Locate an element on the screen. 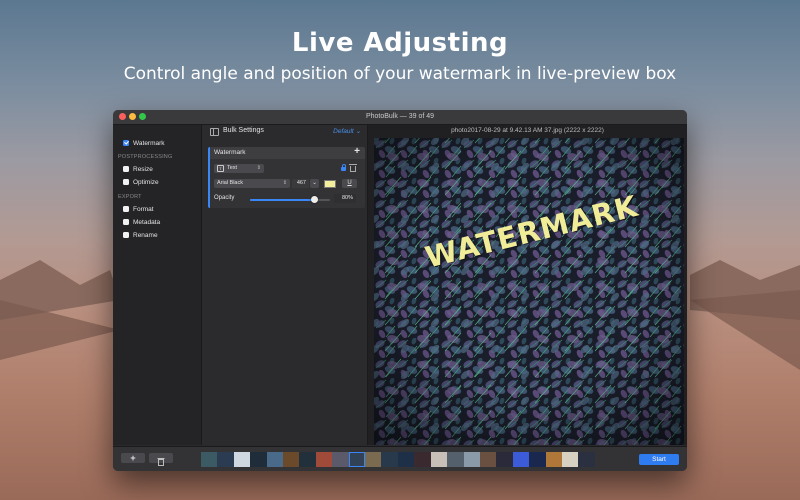  sidebar-item-rename: Rename is located at coordinates (140, 235).